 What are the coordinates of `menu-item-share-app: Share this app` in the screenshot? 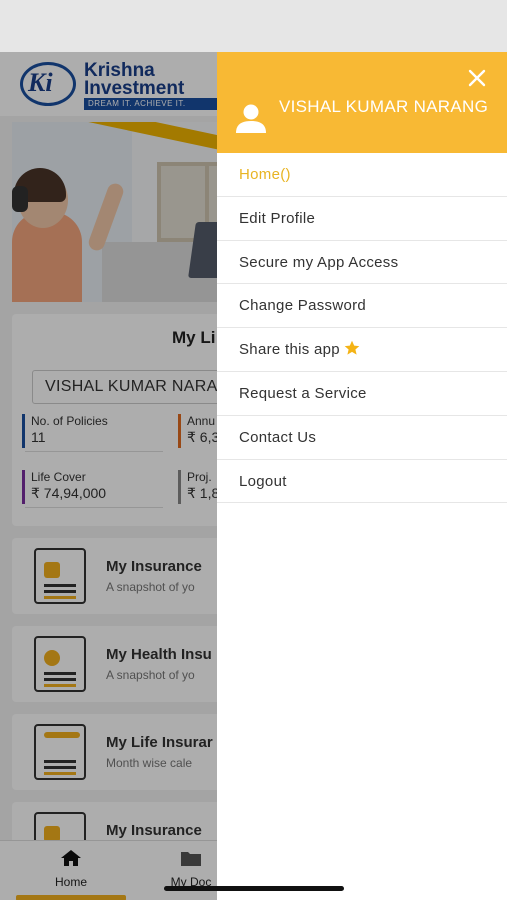 It's located at (362, 350).